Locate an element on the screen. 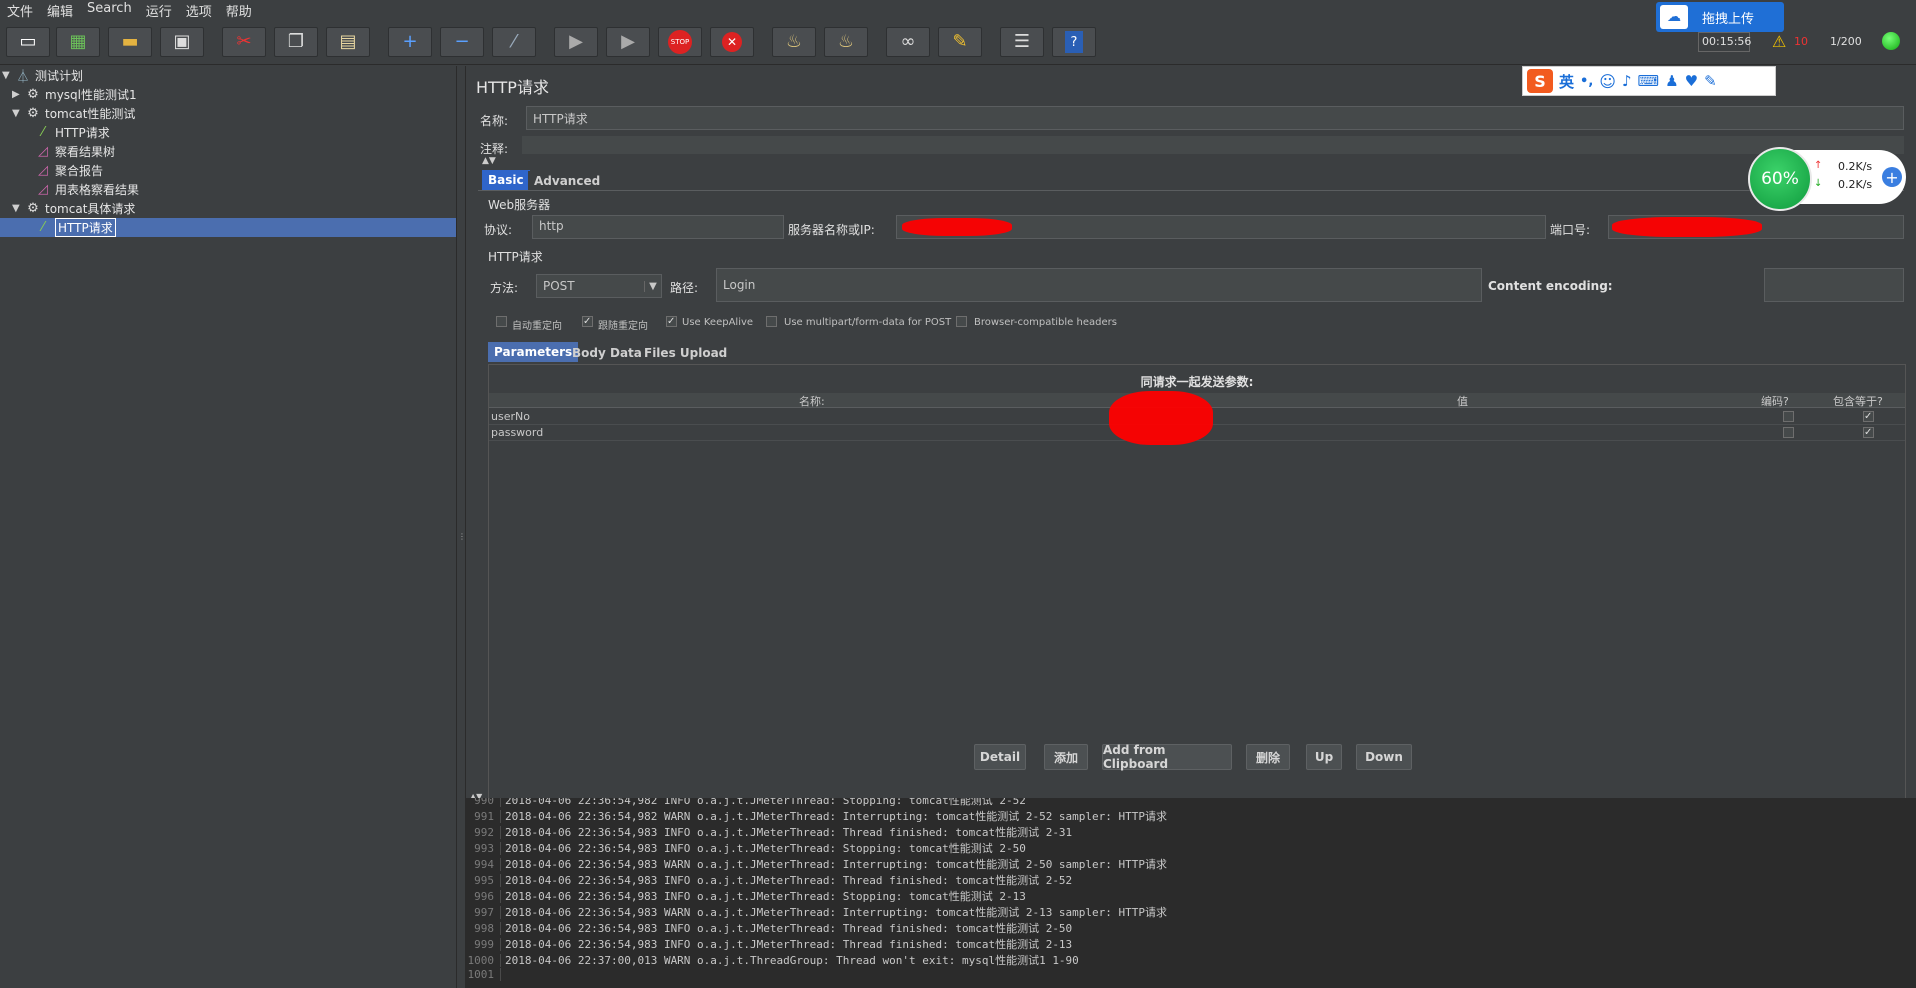 This screenshot has width=1916, height=988. start-button: ▶ is located at coordinates (576, 42).